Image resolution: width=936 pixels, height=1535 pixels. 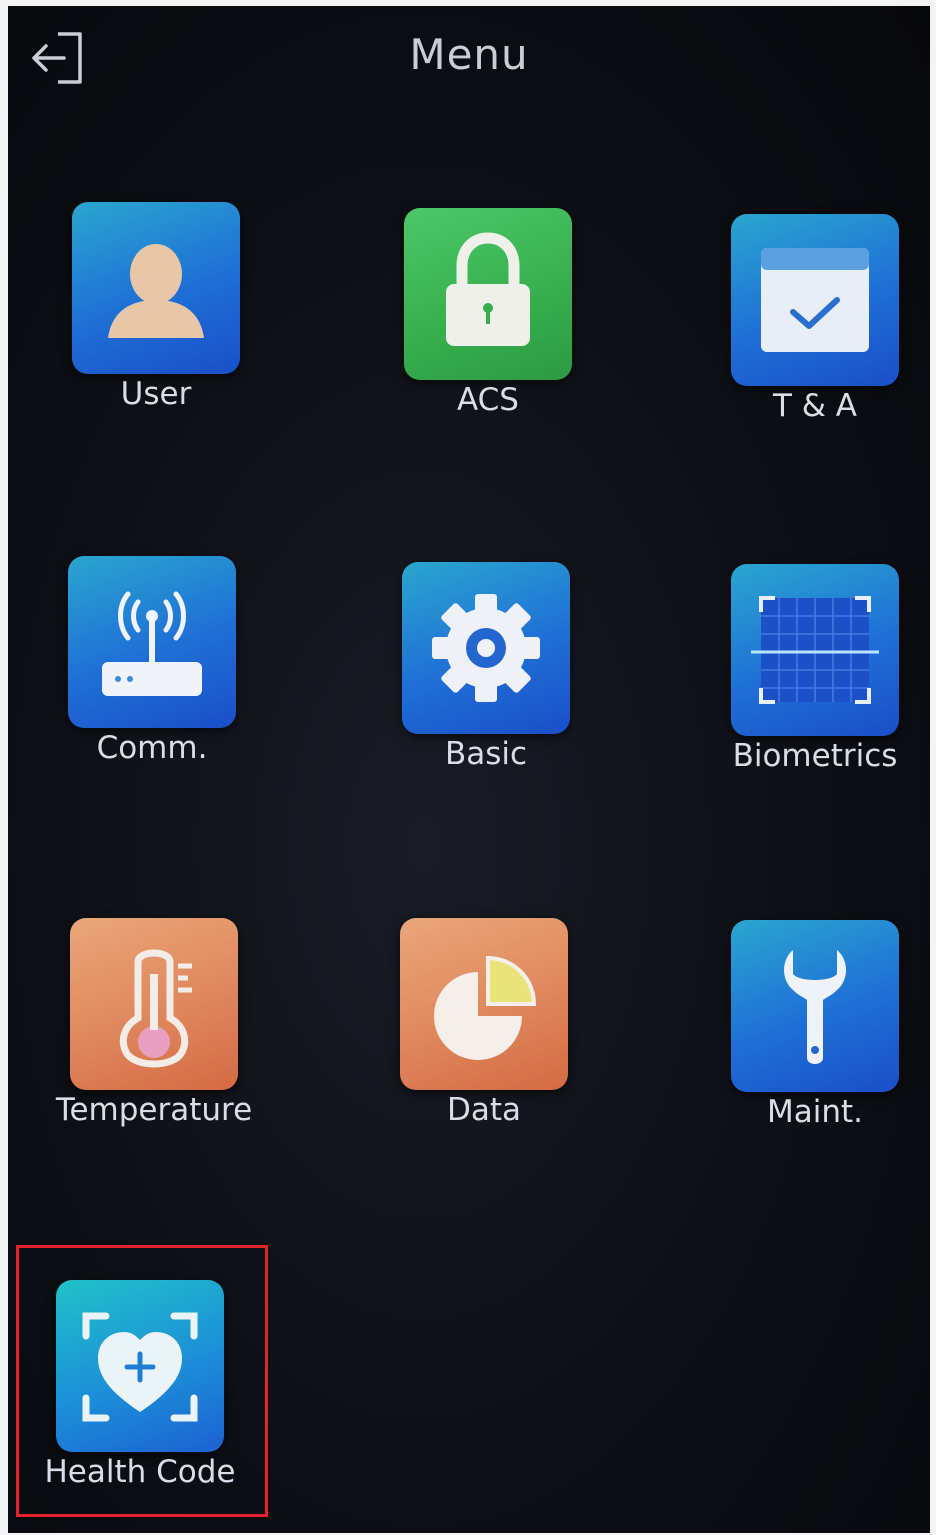 I want to click on menu-item-label: Temperature, so click(x=154, y=1110).